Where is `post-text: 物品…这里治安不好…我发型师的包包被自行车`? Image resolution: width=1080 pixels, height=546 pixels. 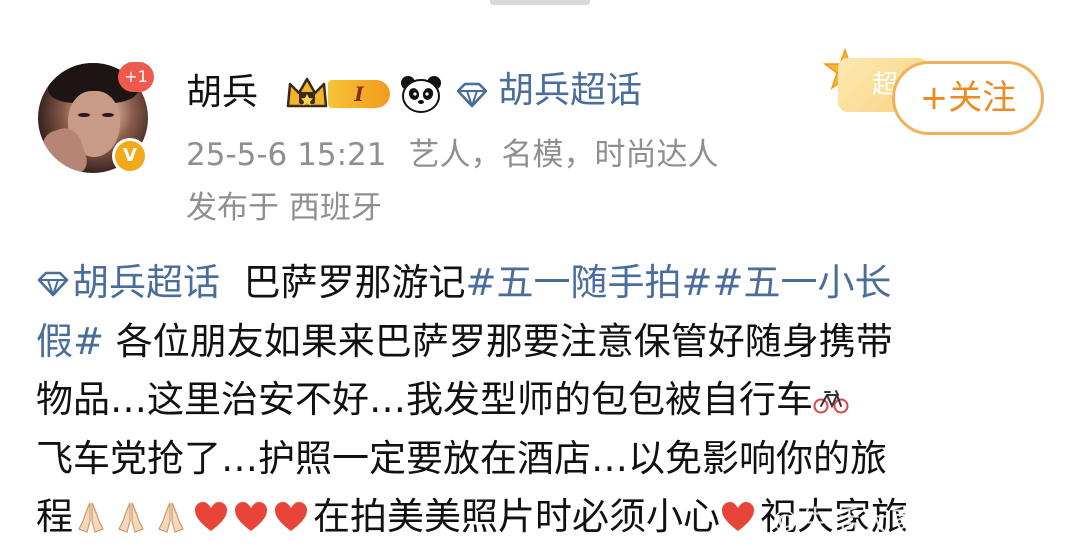 post-text: 物品…这里治安不好…我发型师的包包被自行车 is located at coordinates (424, 399).